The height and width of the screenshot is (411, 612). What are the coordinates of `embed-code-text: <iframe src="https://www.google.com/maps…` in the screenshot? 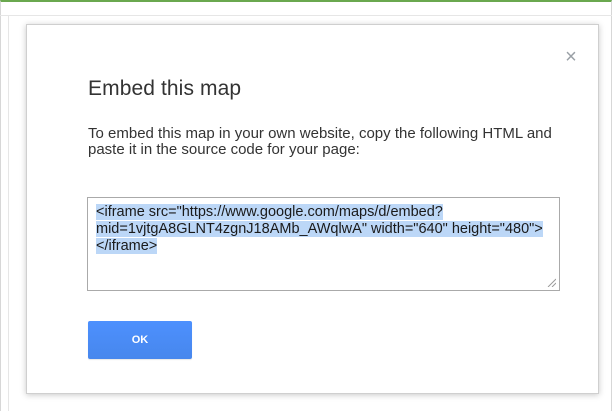 It's located at (324, 229).